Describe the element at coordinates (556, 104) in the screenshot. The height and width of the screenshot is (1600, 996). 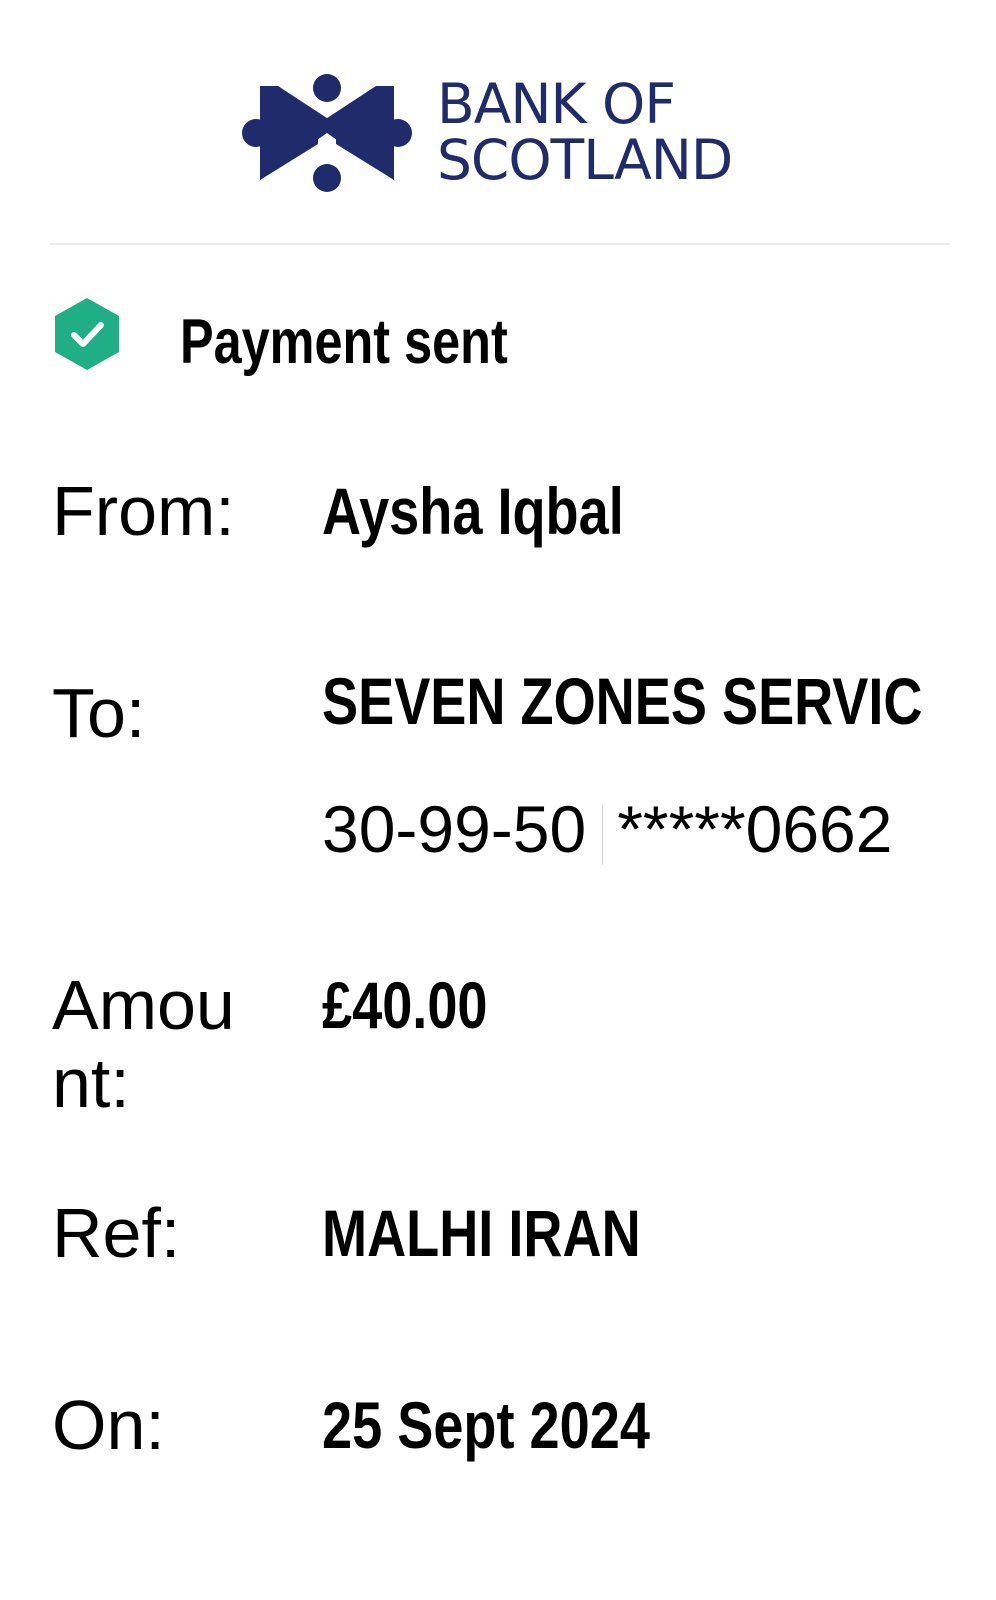
I see `bank-name-line1: BANK OF` at that location.